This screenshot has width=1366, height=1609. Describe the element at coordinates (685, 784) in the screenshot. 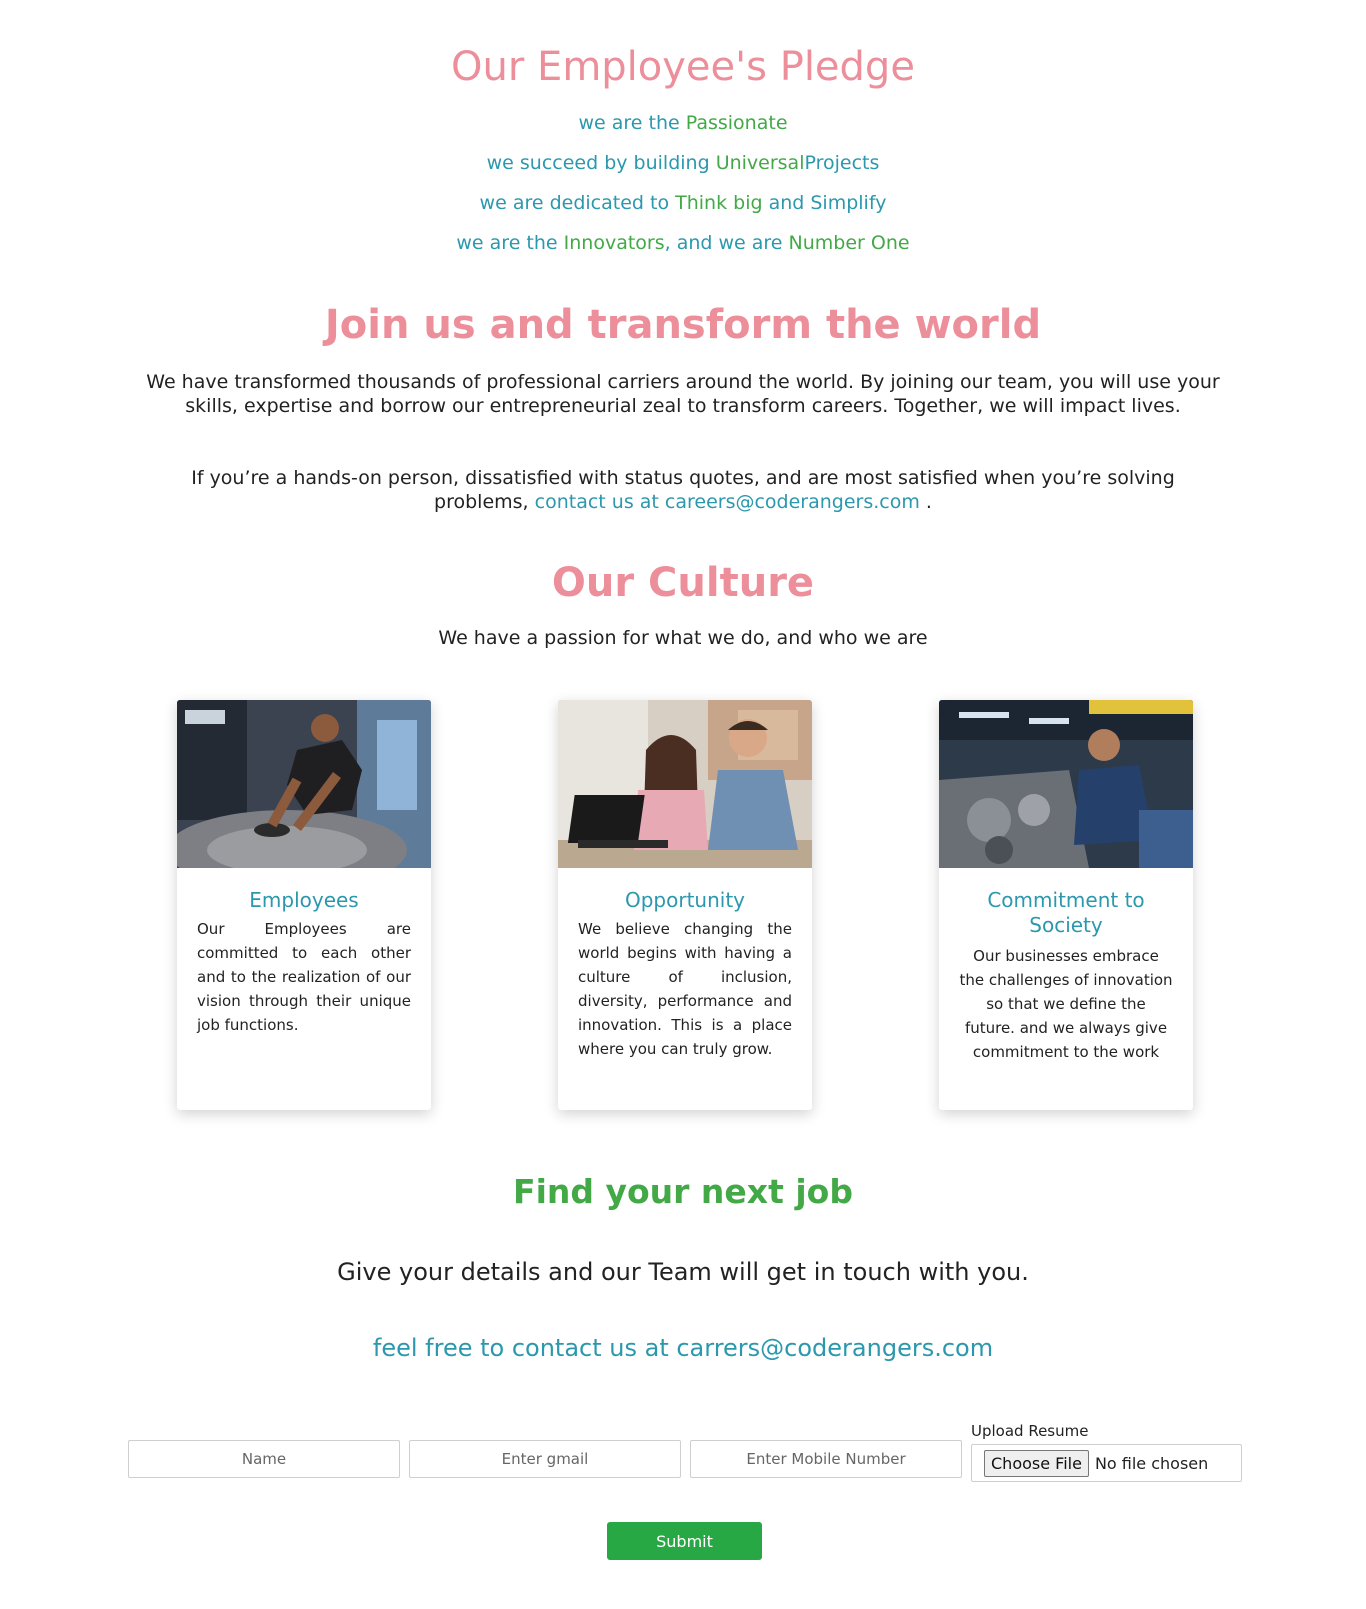

I see `colleagues-laptop-photo` at that location.